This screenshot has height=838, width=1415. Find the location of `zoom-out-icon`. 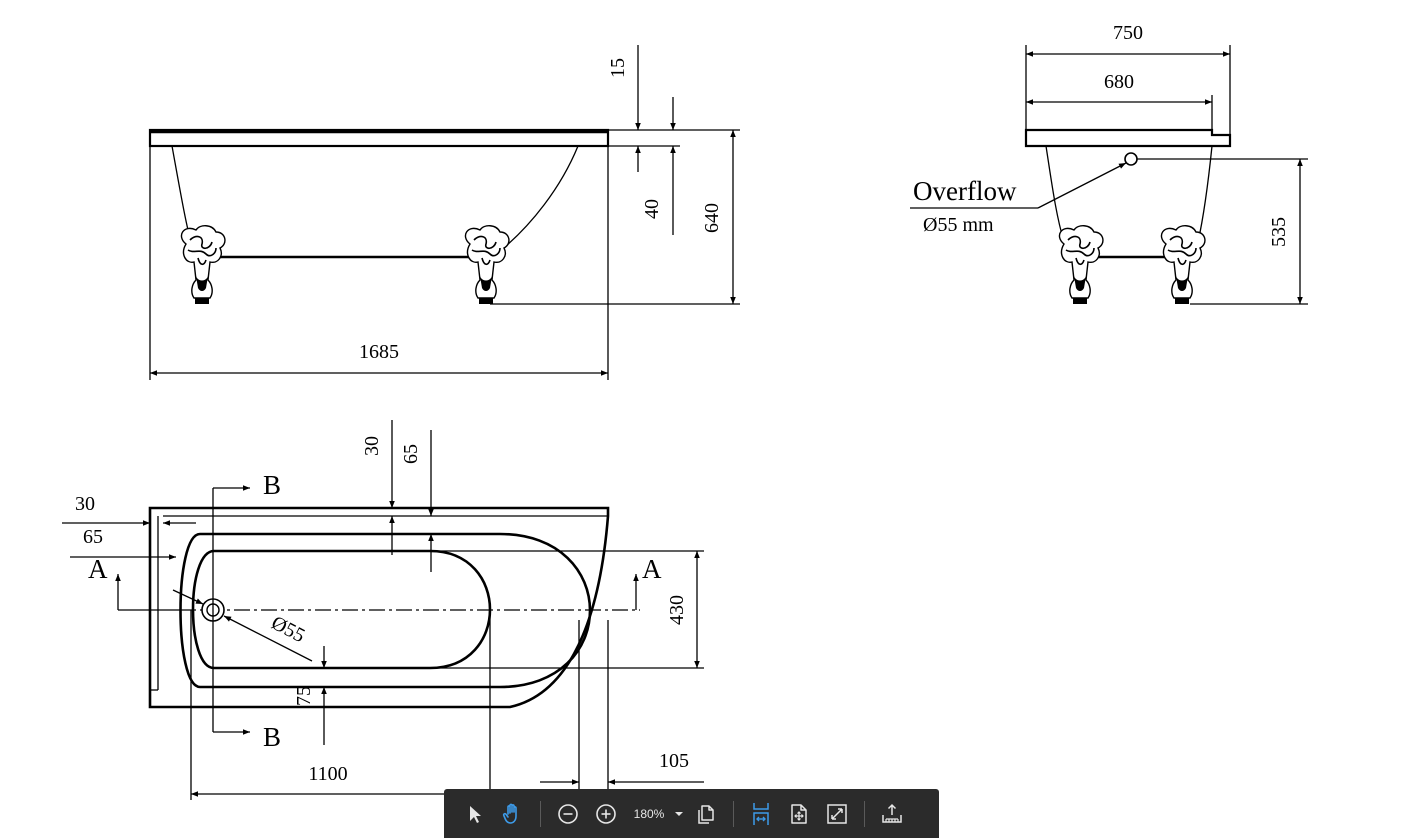

zoom-out-icon is located at coordinates (568, 813).